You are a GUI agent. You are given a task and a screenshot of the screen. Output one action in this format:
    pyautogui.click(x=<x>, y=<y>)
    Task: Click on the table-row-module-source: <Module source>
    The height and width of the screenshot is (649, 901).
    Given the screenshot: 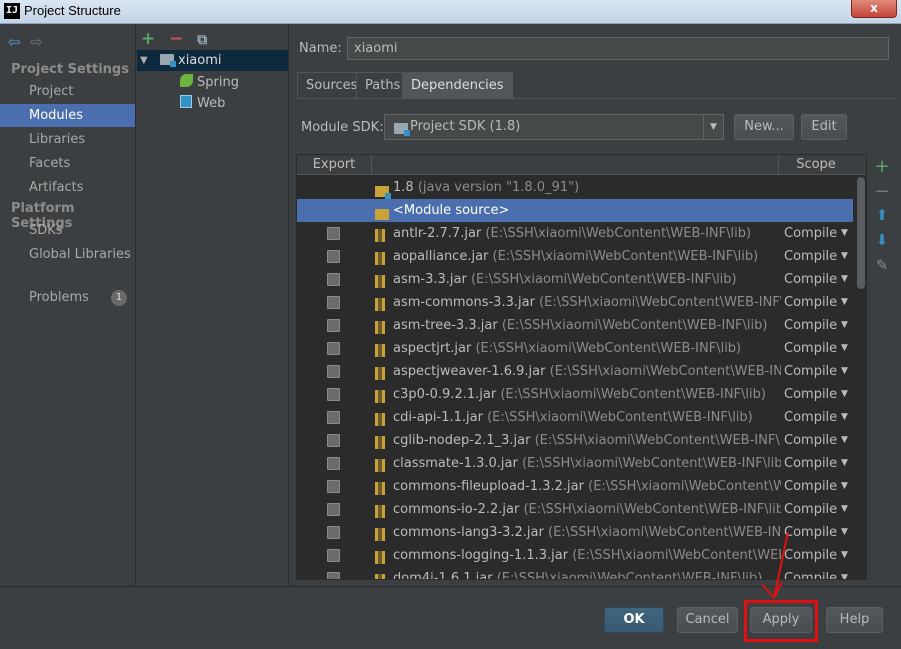 What is the action you would take?
    pyautogui.click(x=575, y=210)
    